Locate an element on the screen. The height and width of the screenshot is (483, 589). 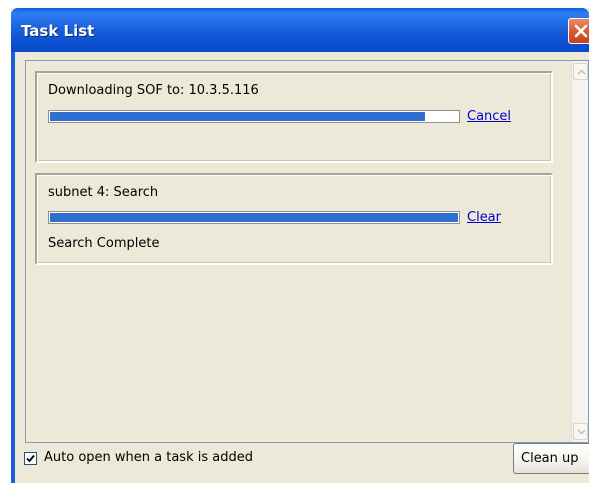
clean-up-label: Clean up is located at coordinates (550, 458).